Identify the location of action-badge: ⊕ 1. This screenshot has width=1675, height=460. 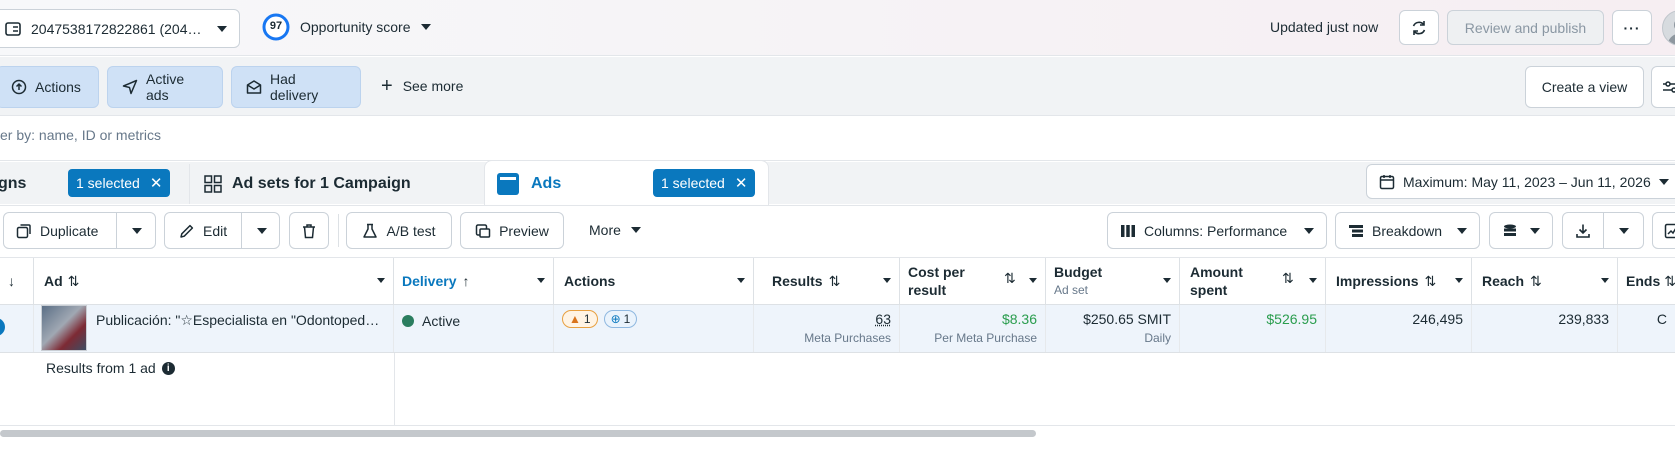
(620, 319).